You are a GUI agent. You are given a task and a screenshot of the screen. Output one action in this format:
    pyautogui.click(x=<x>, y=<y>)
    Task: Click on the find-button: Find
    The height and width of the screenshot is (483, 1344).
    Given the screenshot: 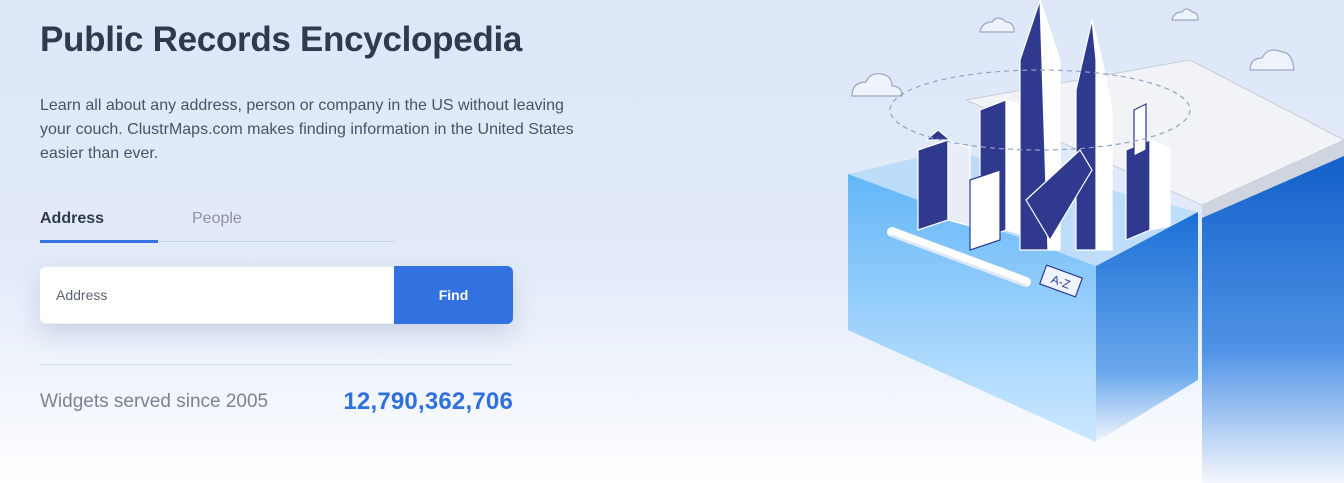 What is the action you would take?
    pyautogui.click(x=453, y=295)
    